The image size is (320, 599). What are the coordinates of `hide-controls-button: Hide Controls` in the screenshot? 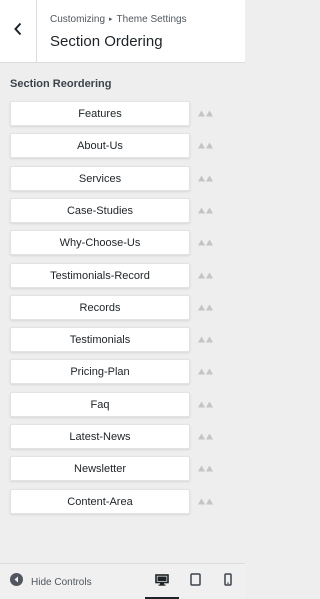 It's located at (51, 581).